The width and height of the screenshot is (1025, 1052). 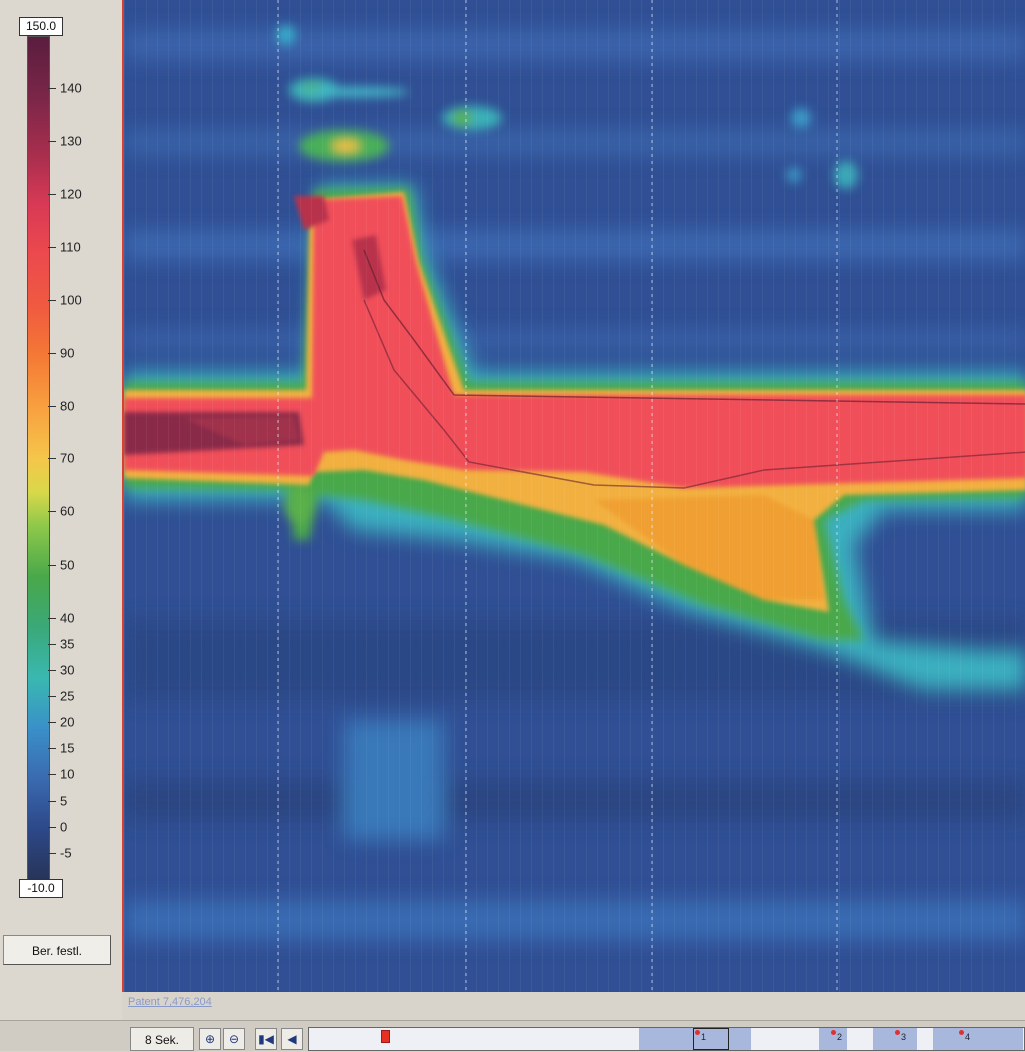 I want to click on time-window-button: 8 Sek., so click(x=162, y=1039).